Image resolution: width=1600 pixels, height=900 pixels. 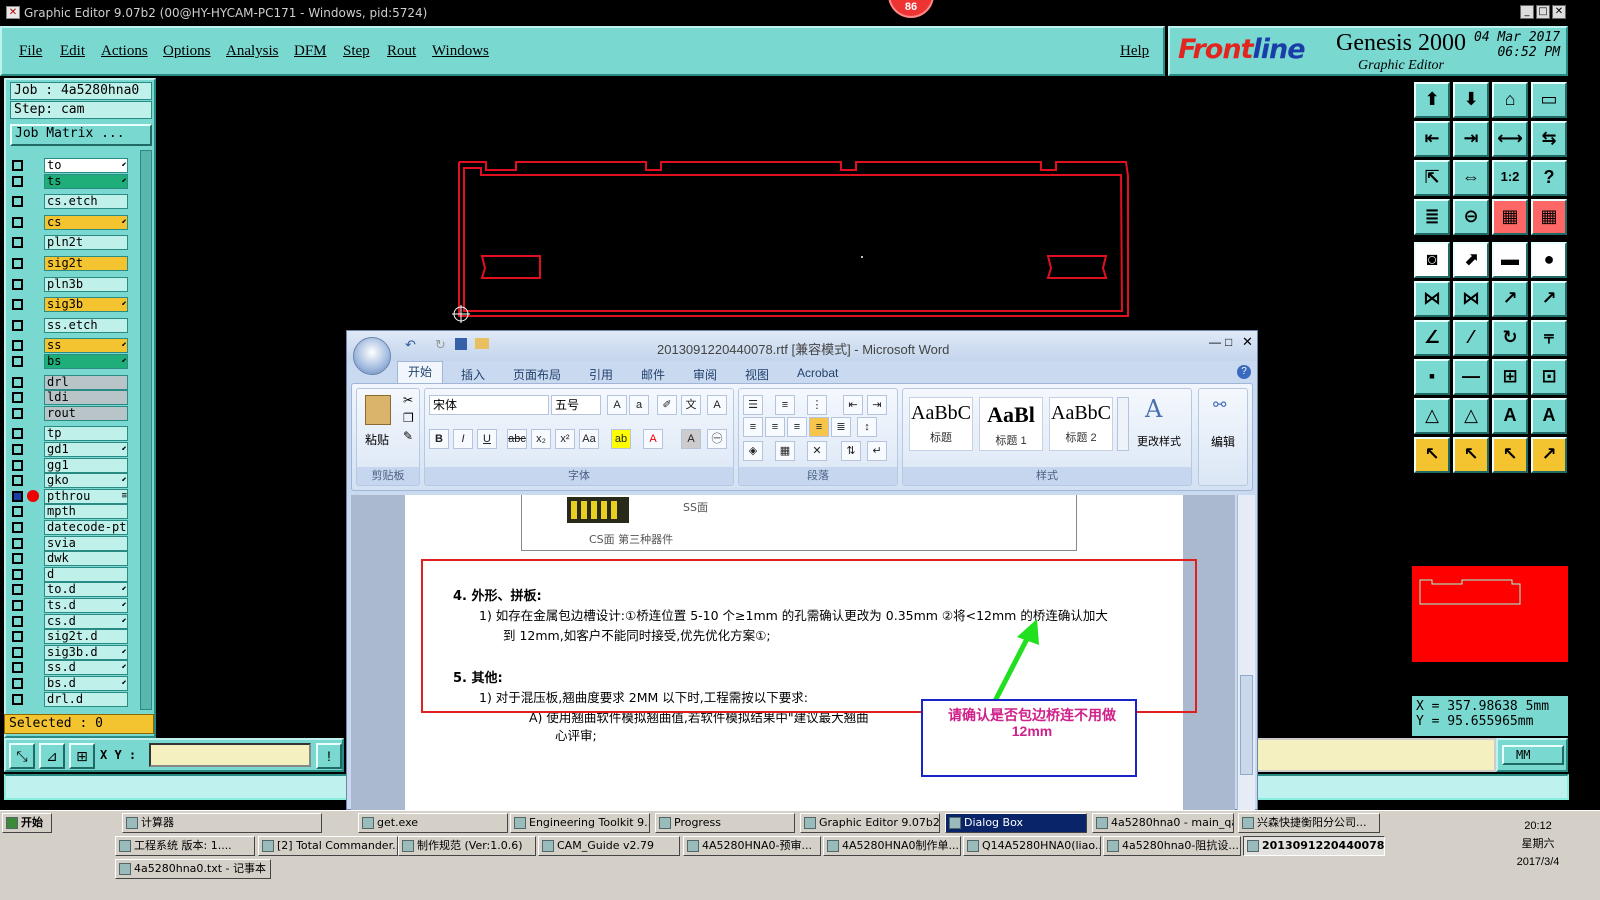 What do you see at coordinates (841, 427) in the screenshot?
I see `distributed-icon: ≣` at bounding box center [841, 427].